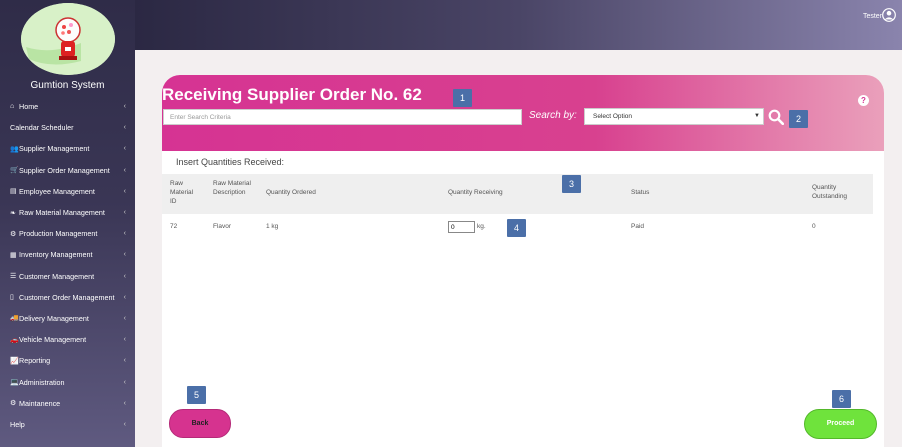 This screenshot has height=447, width=902. Describe the element at coordinates (57, 276) in the screenshot. I see `sidebar-item-label: Customer Management` at that location.